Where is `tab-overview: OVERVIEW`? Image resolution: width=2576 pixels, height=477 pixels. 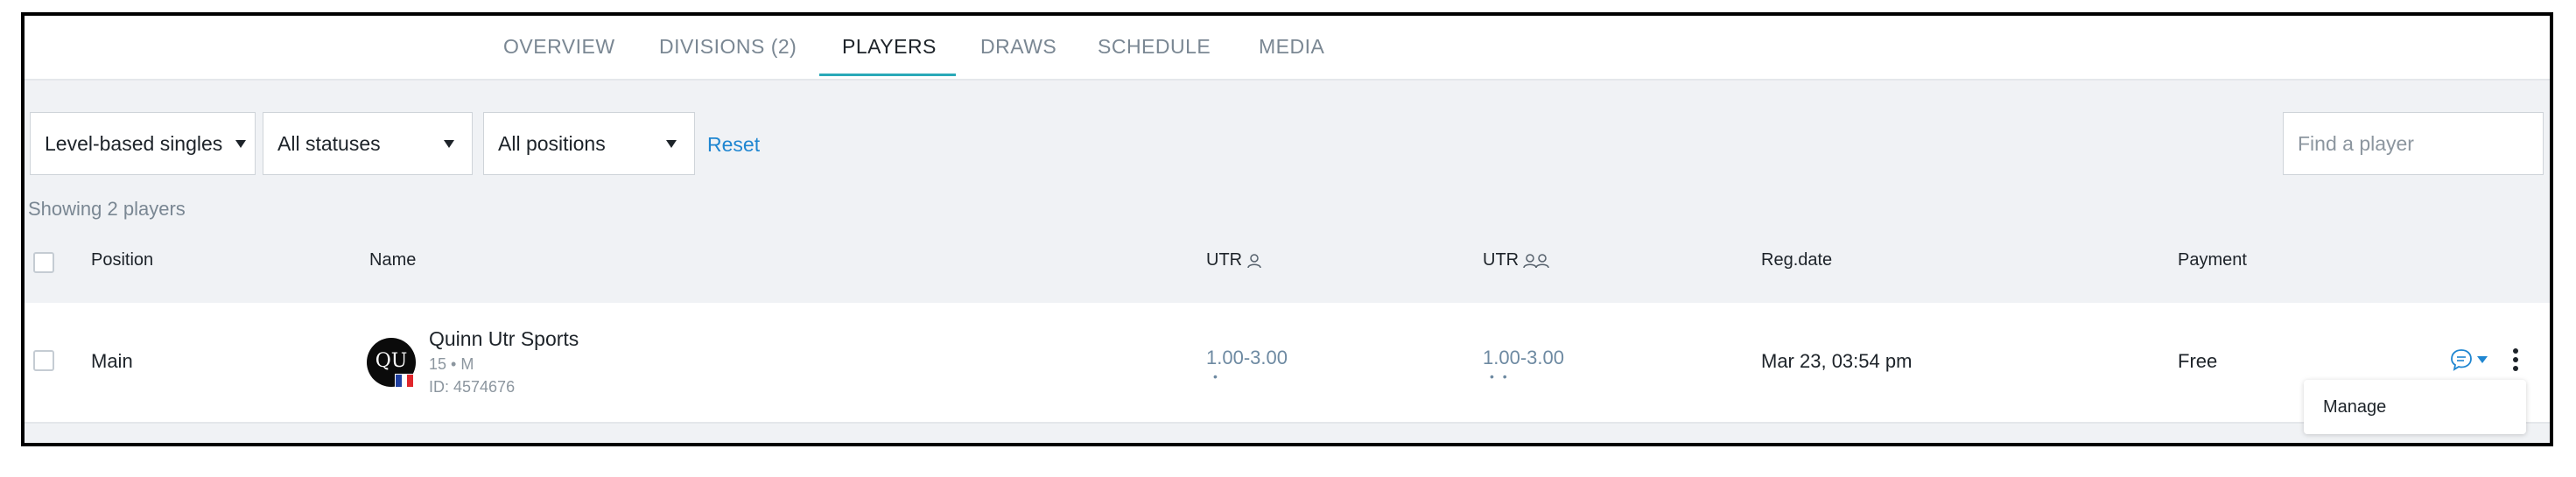
tab-overview: OVERVIEW is located at coordinates (559, 47).